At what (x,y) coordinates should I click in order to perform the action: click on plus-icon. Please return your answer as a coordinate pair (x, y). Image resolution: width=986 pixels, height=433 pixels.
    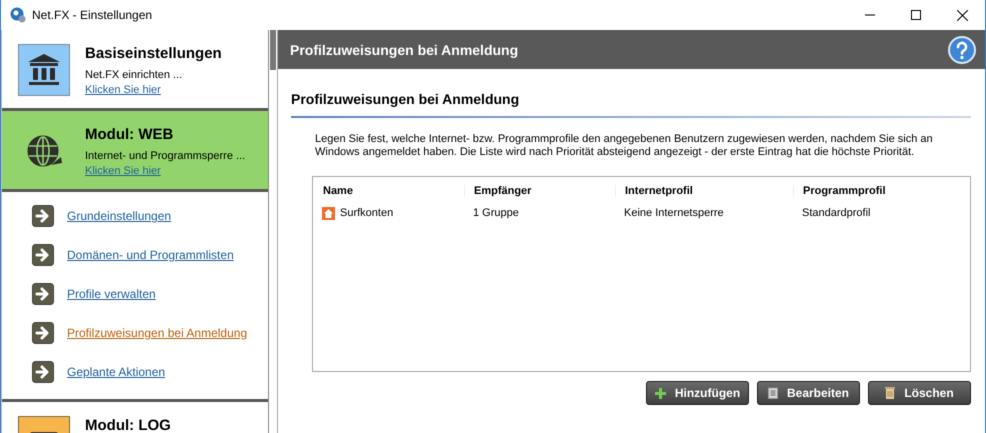
    Looking at the image, I should click on (660, 393).